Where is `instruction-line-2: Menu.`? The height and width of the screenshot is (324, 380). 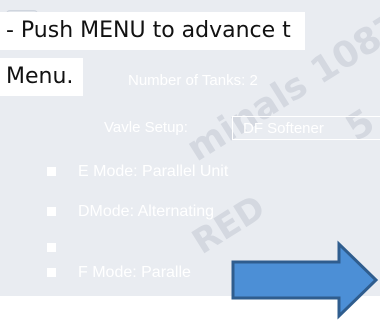
instruction-line-2: Menu. is located at coordinates (42, 77).